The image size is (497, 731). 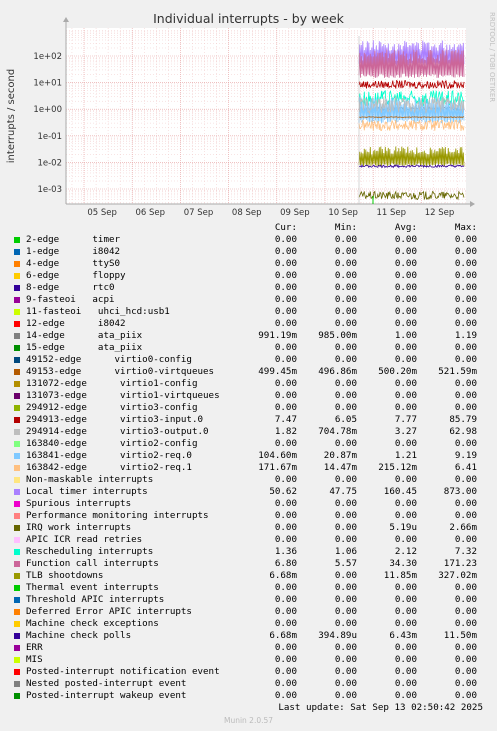 What do you see at coordinates (73, 239) in the screenshot?
I see `legend-series-name: 2-edge timer` at bounding box center [73, 239].